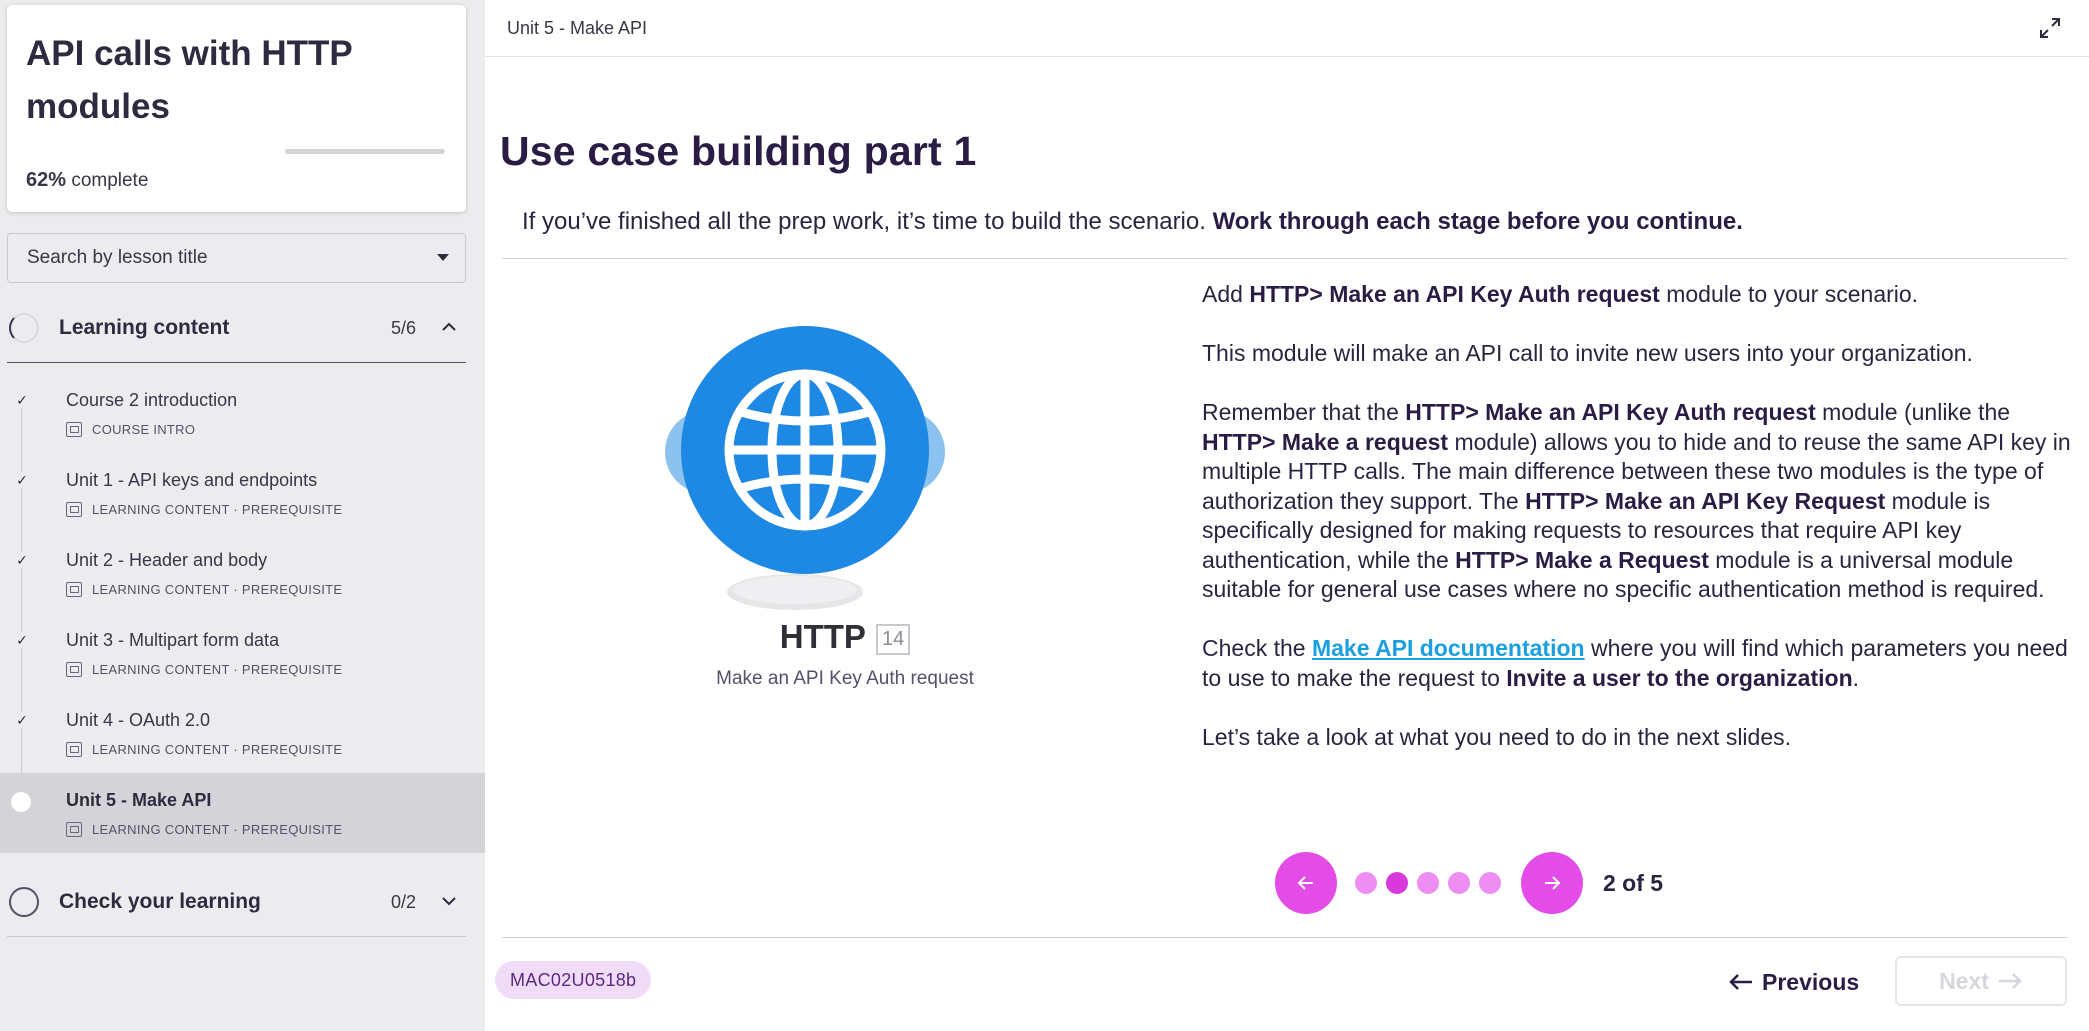 This screenshot has width=2089, height=1031. What do you see at coordinates (449, 901) in the screenshot?
I see `chevron-down-icon` at bounding box center [449, 901].